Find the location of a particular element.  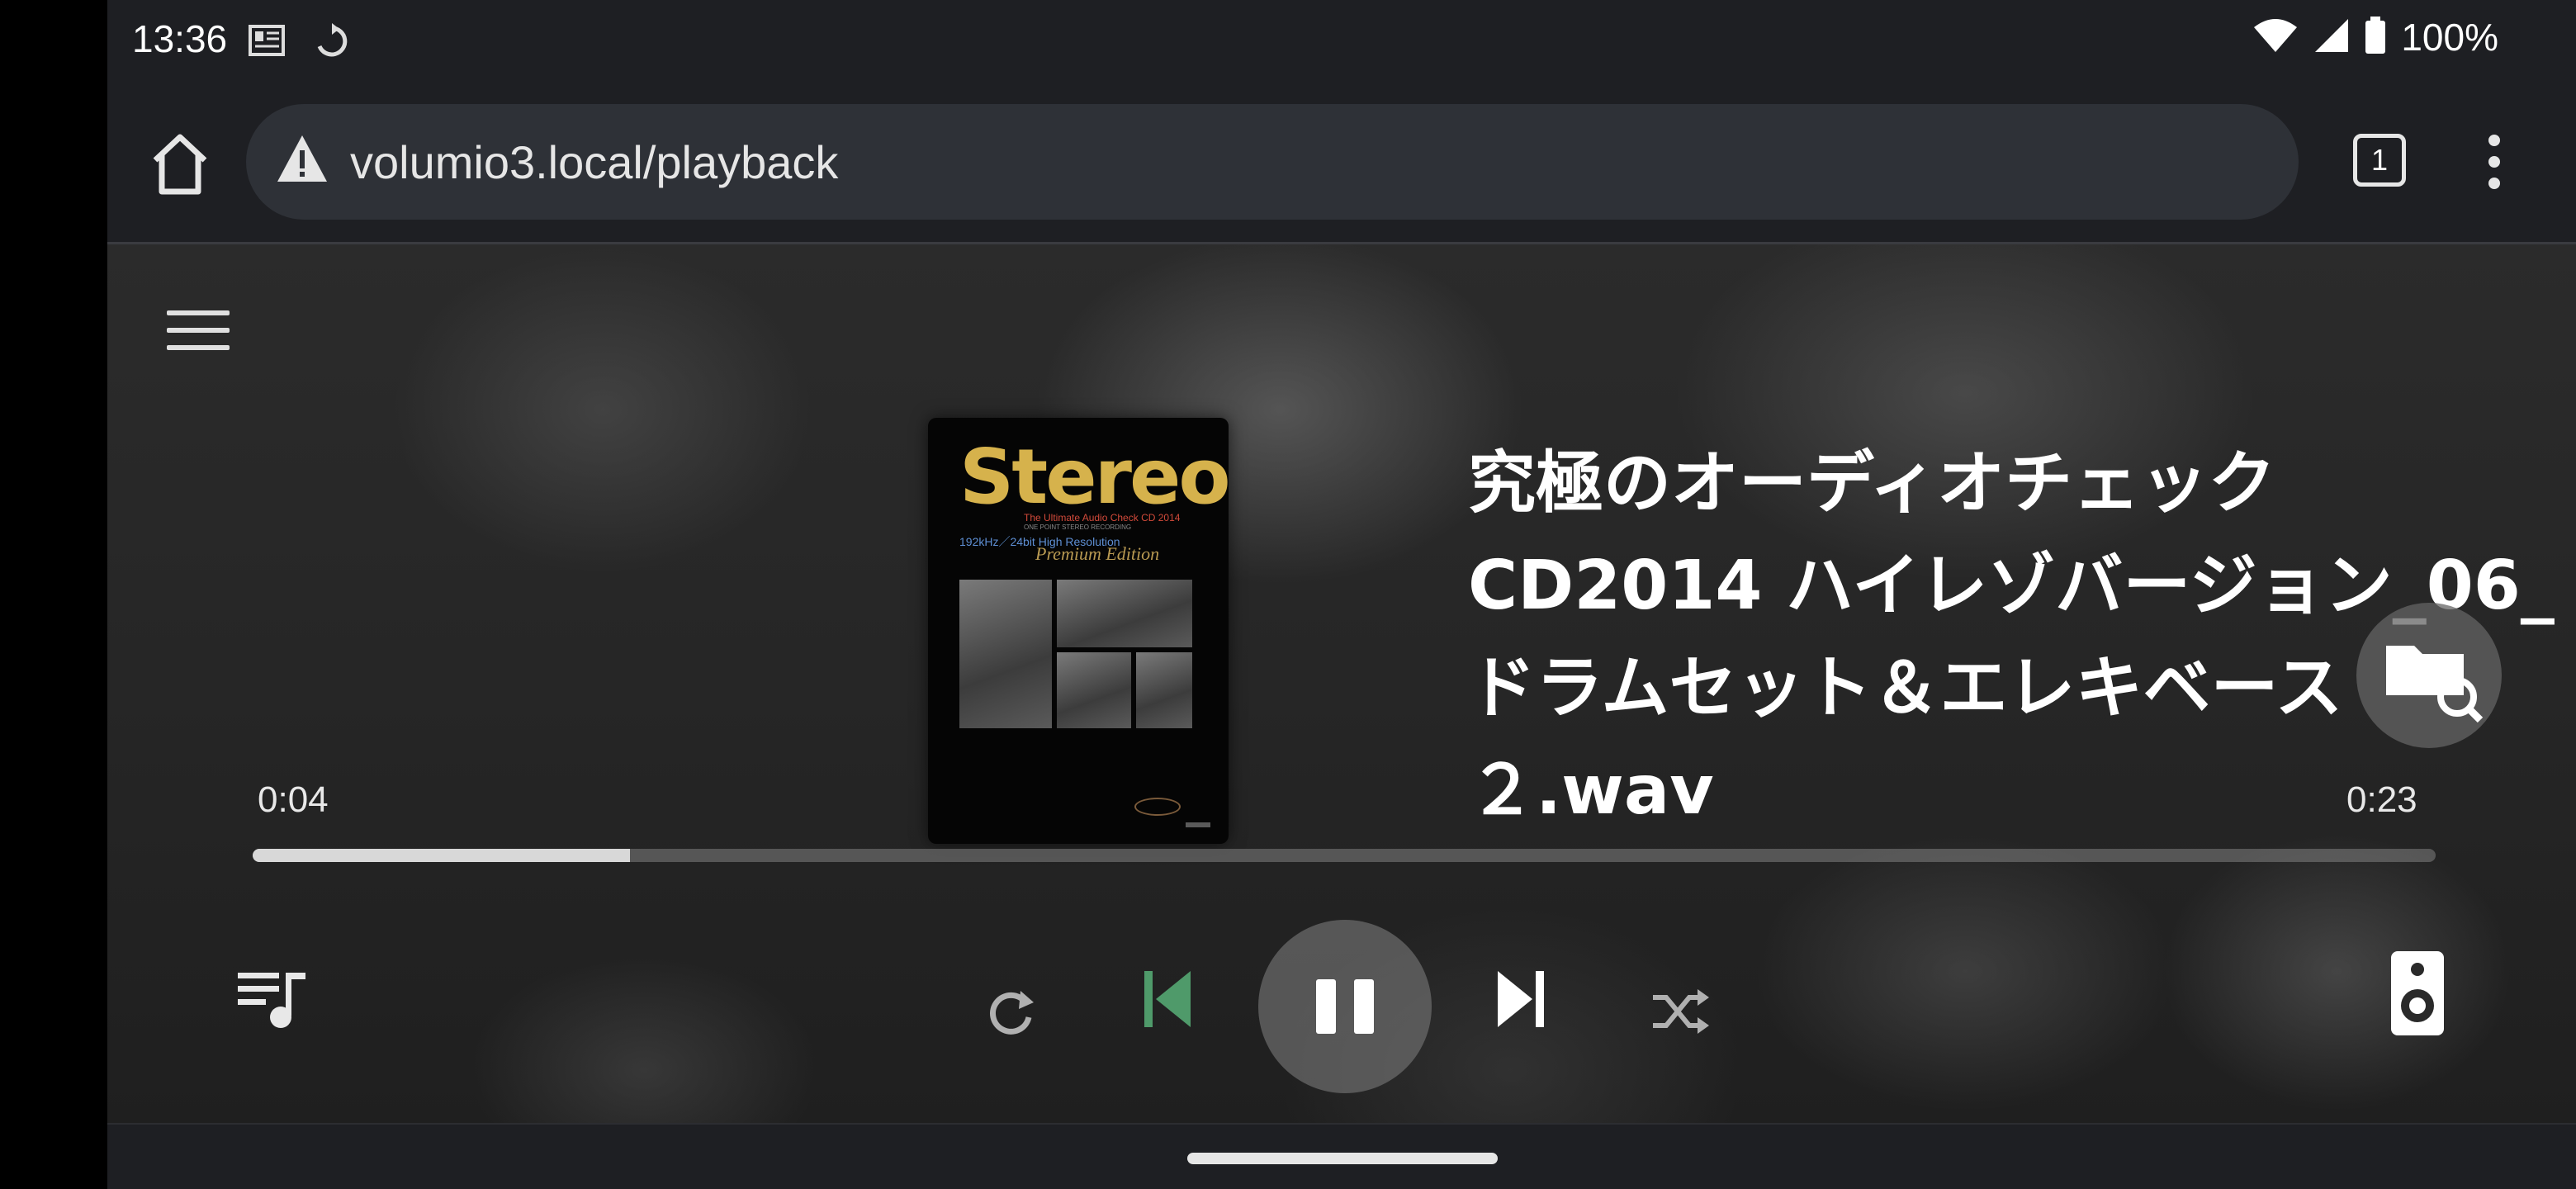

home-button is located at coordinates (180, 163).